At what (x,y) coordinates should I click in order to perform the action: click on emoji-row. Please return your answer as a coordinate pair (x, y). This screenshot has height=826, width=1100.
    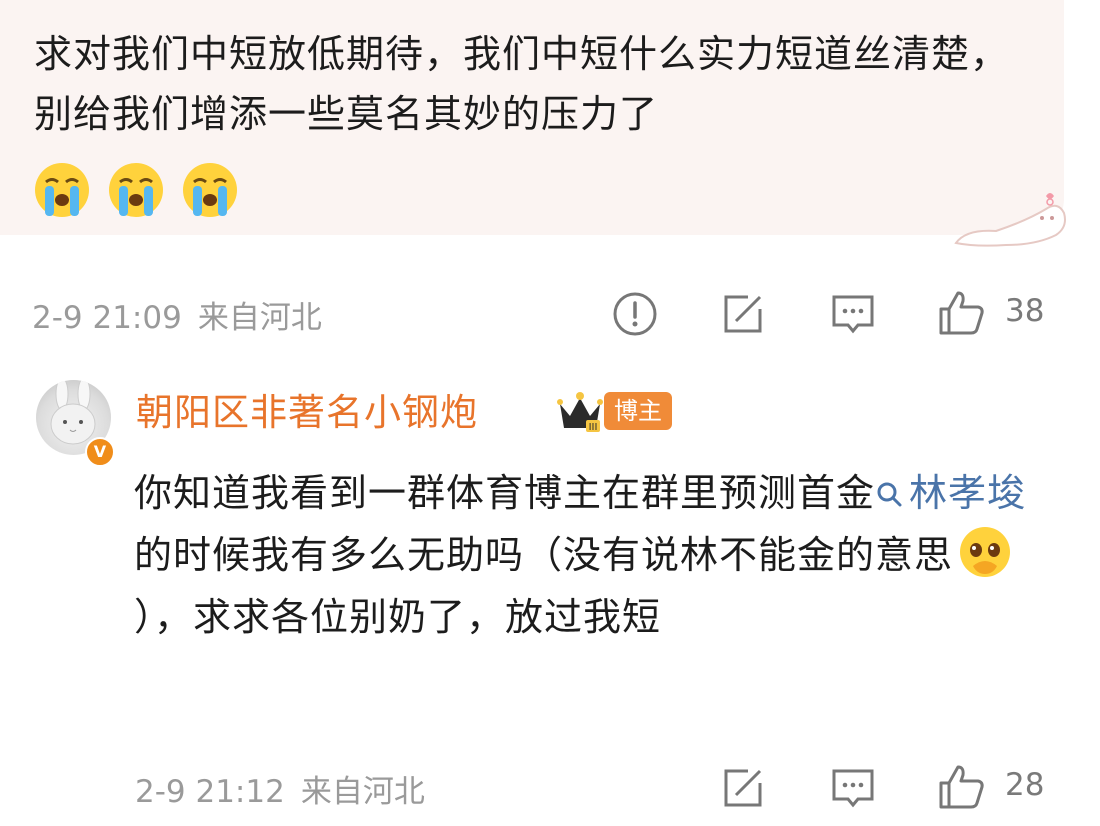
    Looking at the image, I should click on (136, 190).